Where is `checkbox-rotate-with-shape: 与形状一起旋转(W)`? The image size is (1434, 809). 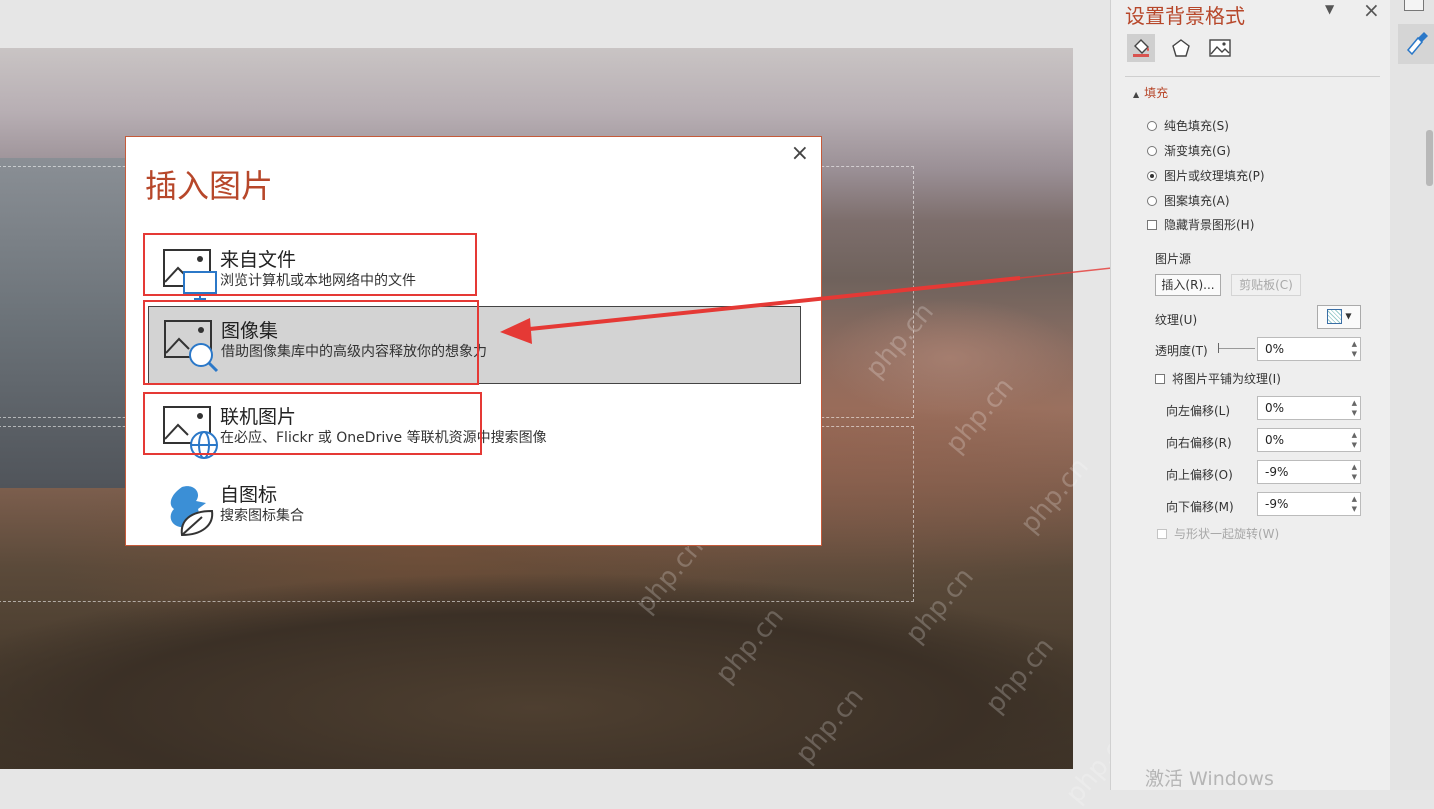
checkbox-rotate-with-shape: 与形状一起旋转(W) is located at coordinates (1218, 533).